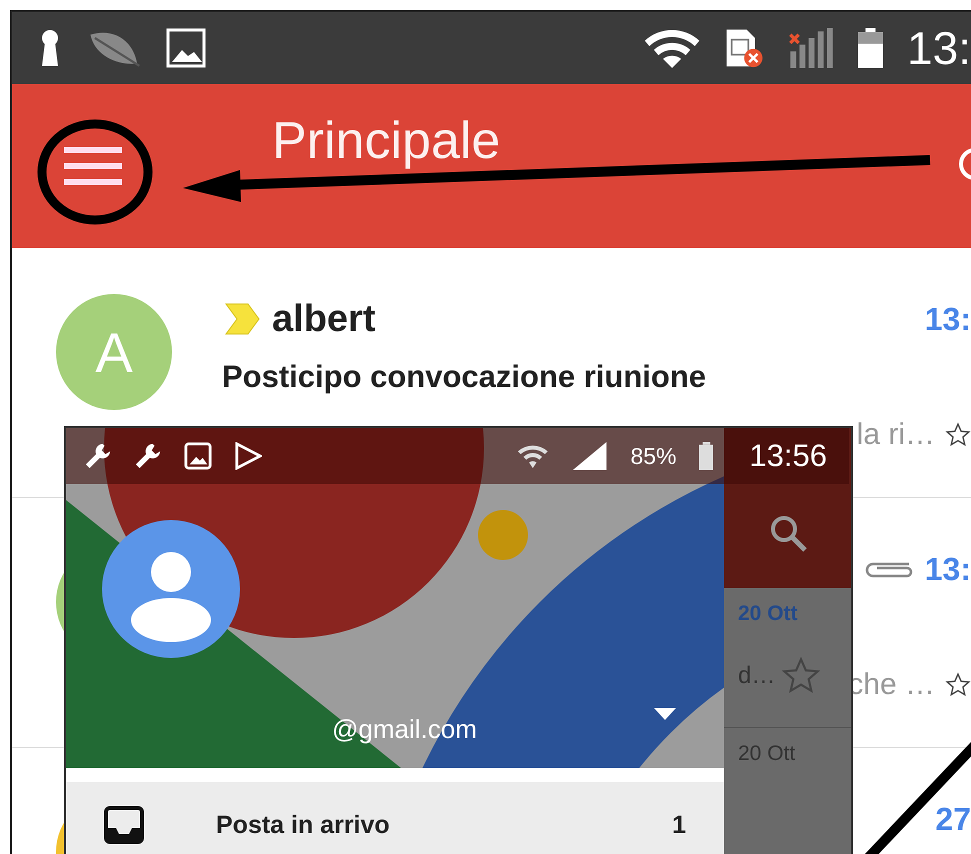  Describe the element at coordinates (248, 456) in the screenshot. I see `play-store-icon` at that location.